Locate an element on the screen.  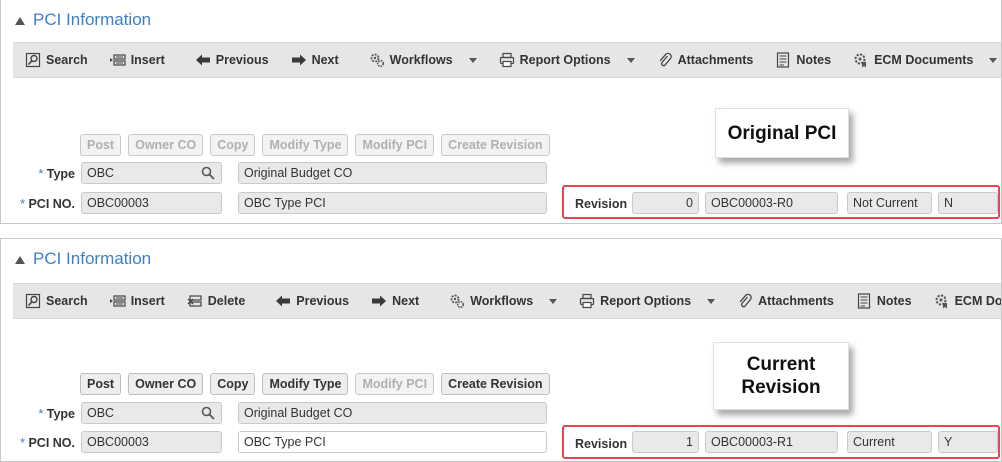
revision-current-flag-field: Y is located at coordinates (968, 442).